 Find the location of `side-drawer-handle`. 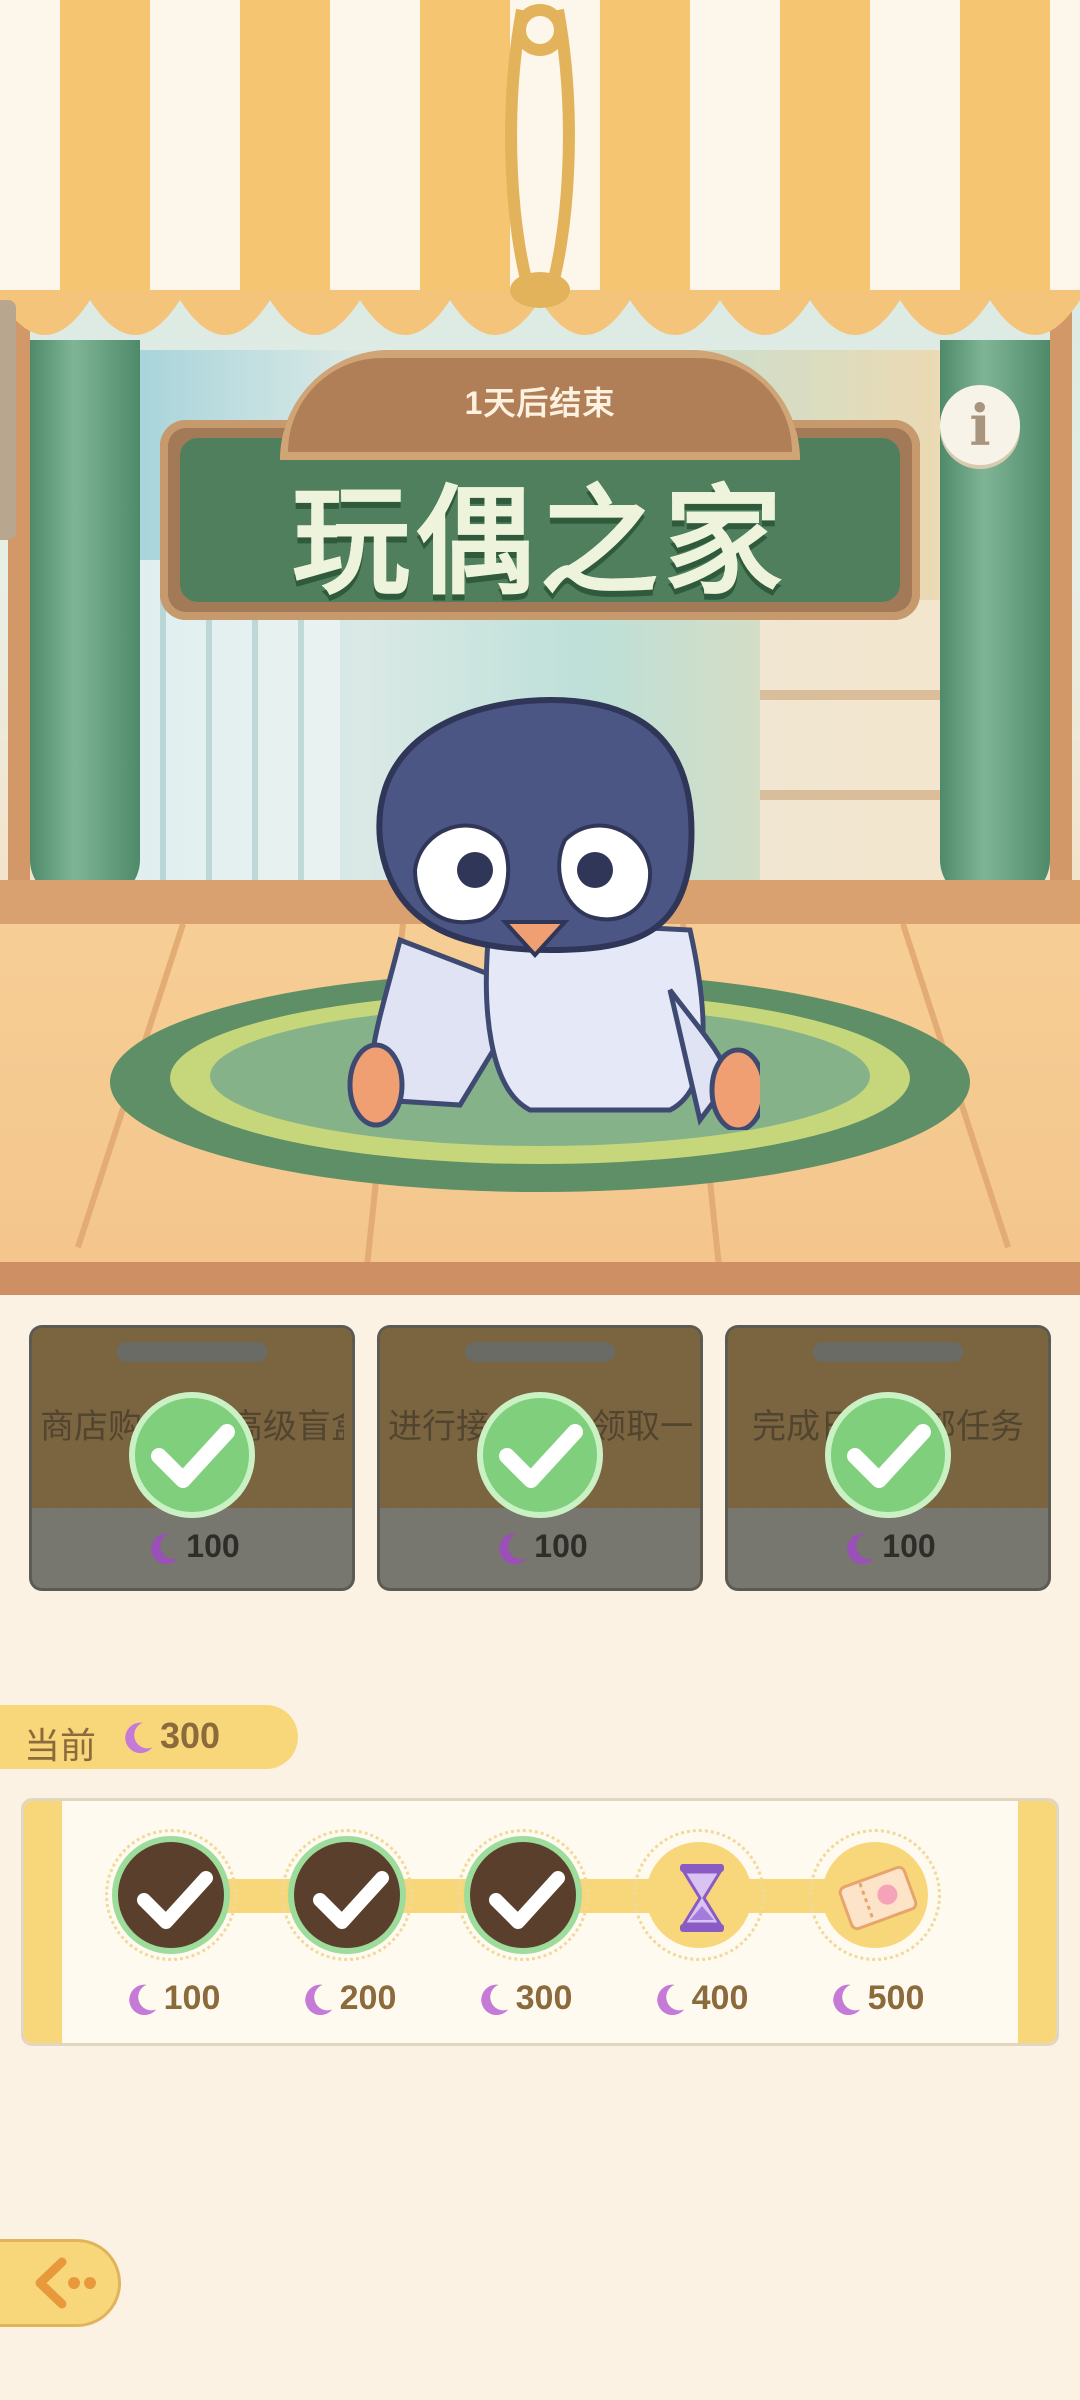

side-drawer-handle is located at coordinates (8, 420).